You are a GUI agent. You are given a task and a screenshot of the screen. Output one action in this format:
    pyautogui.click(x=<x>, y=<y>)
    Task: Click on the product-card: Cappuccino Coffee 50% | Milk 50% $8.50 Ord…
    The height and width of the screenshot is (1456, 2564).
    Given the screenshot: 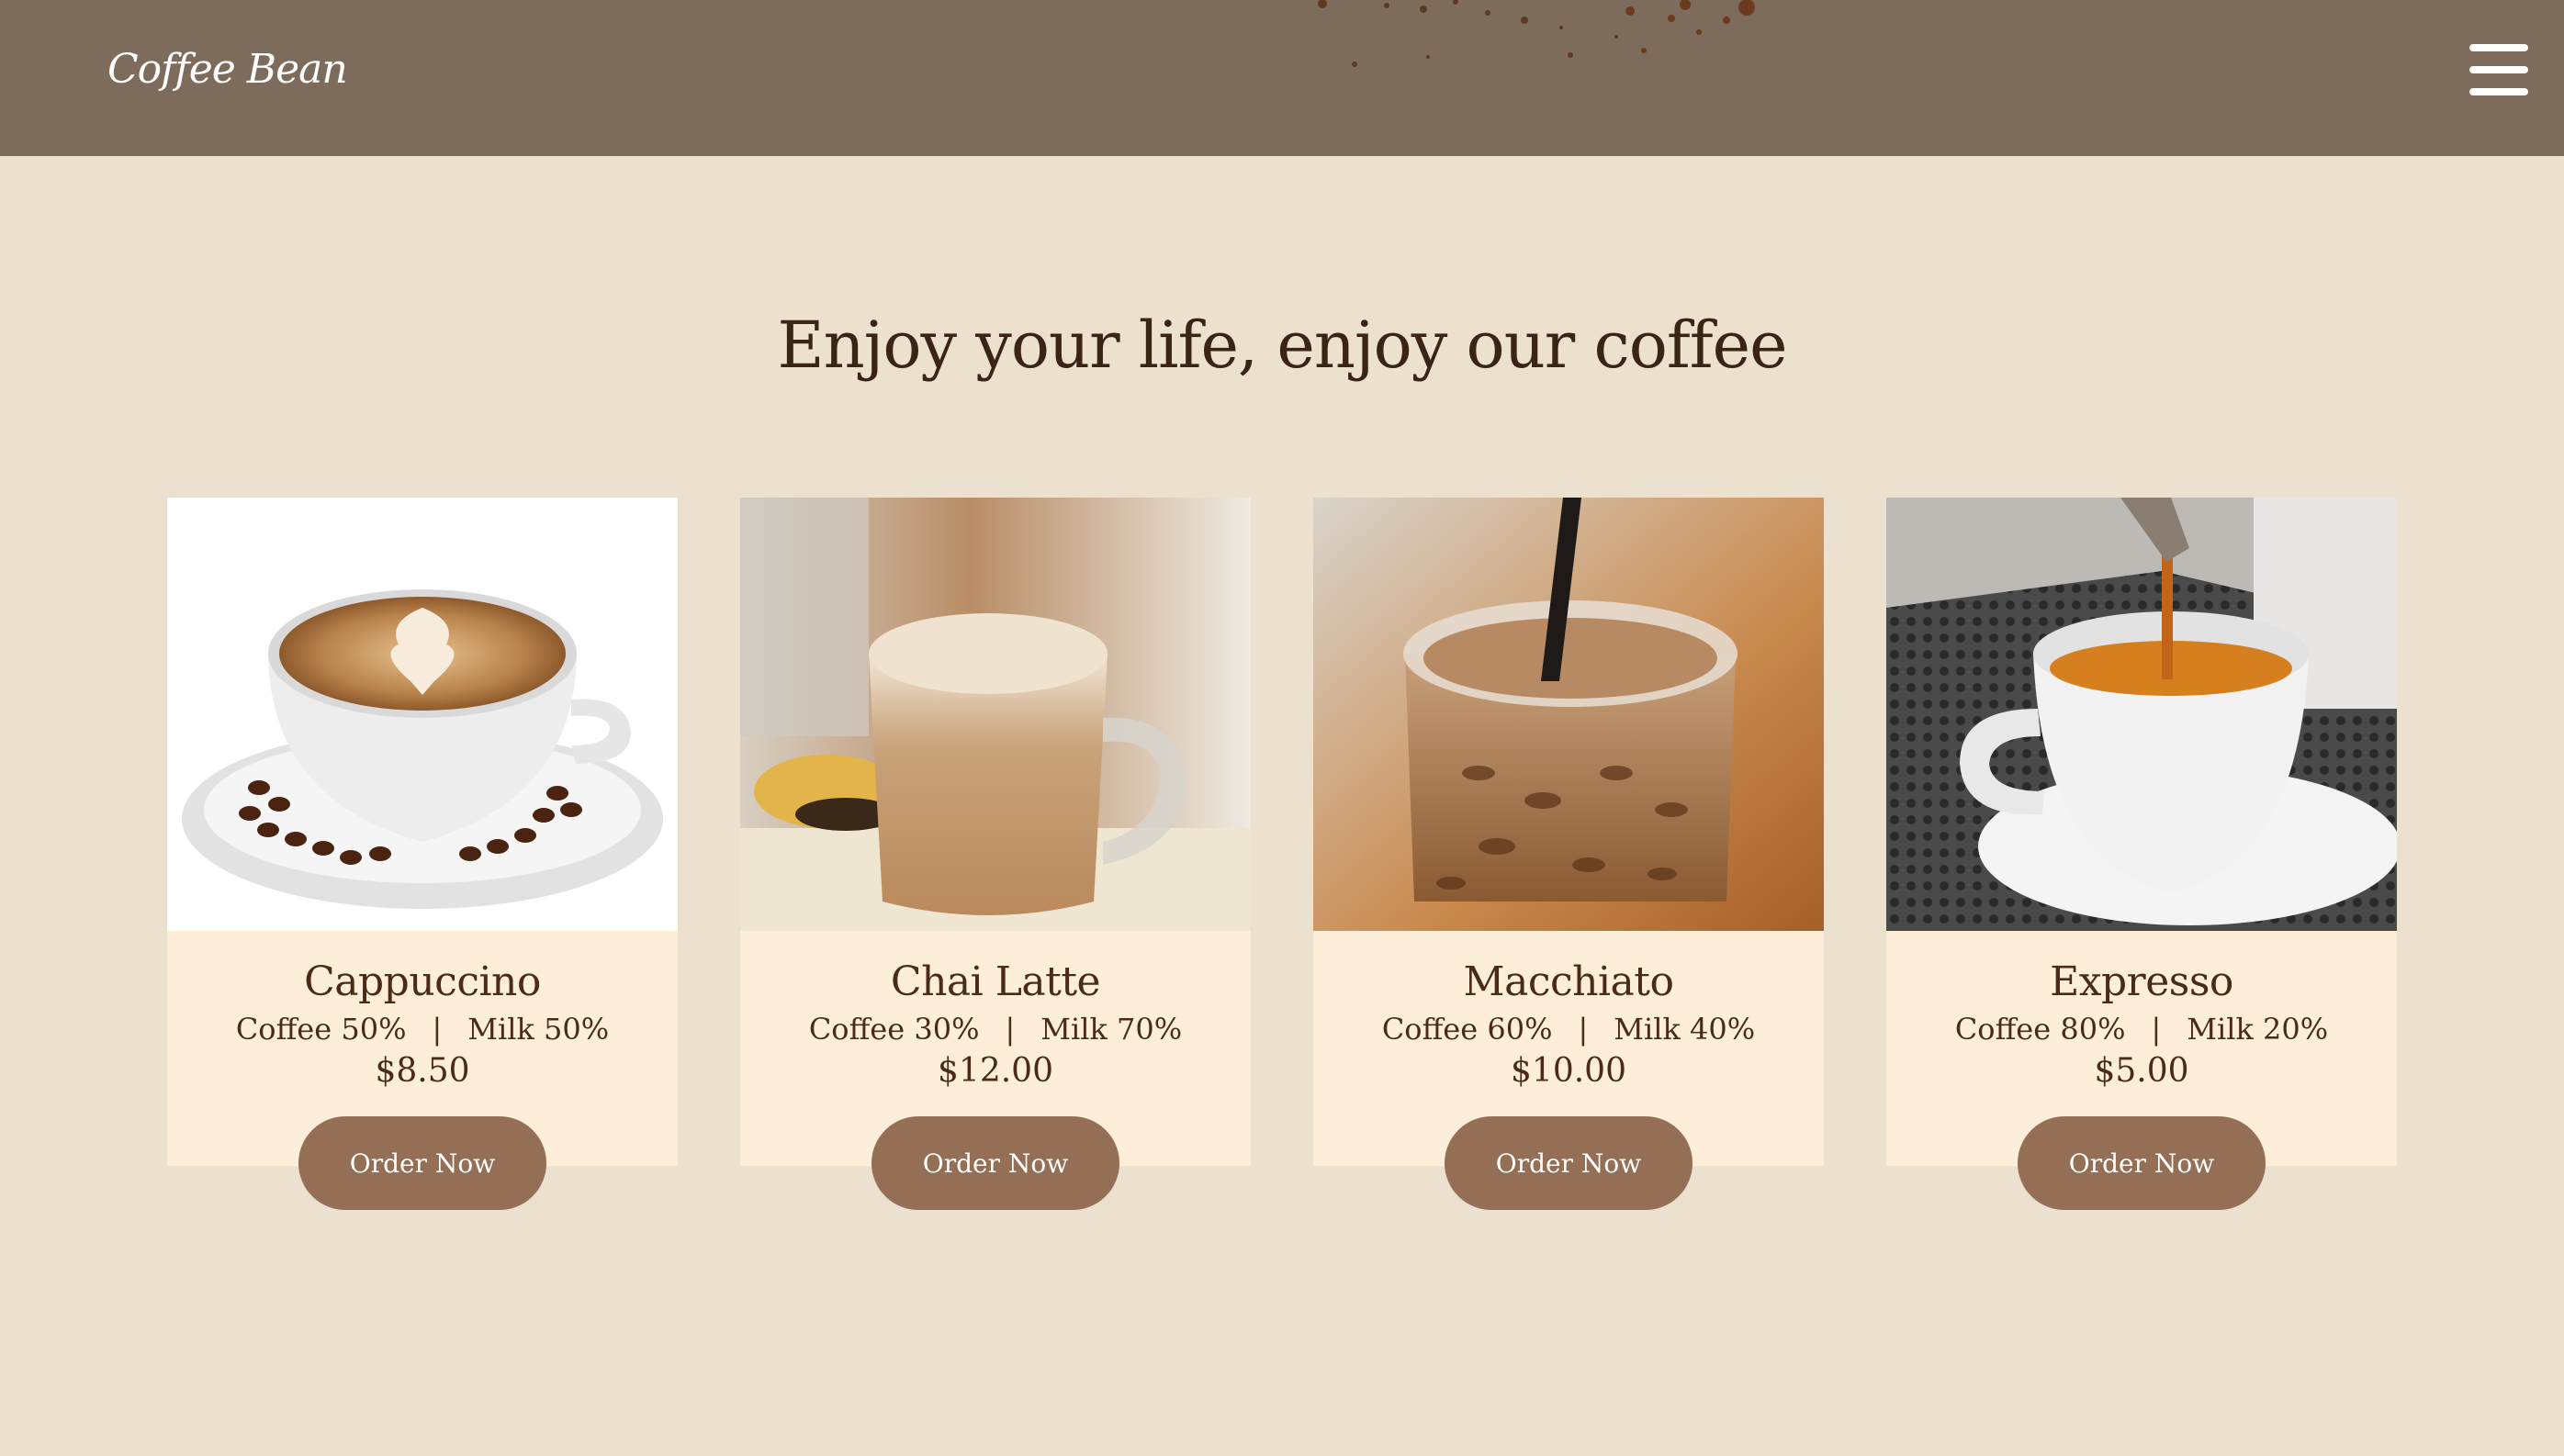 What is the action you would take?
    pyautogui.click(x=423, y=854)
    